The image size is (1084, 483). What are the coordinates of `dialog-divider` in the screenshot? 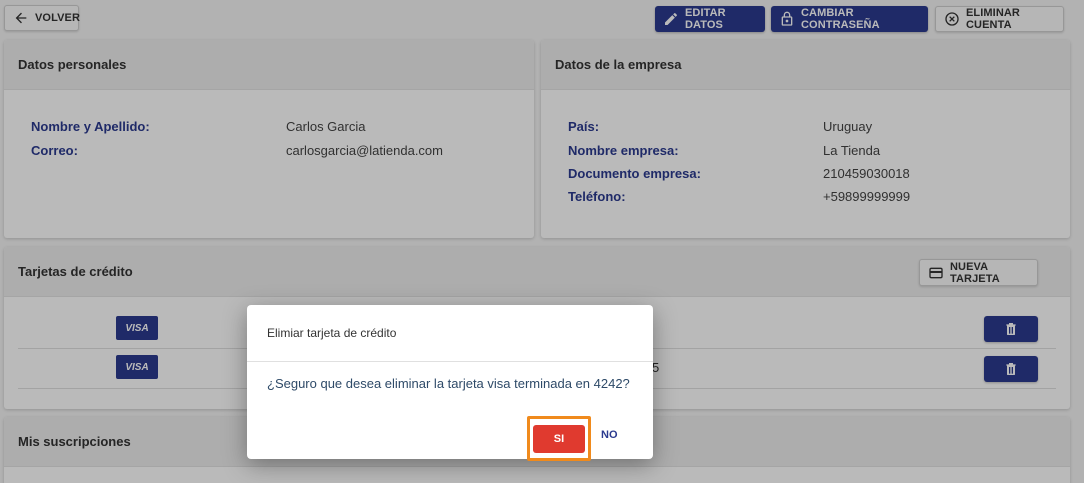 It's located at (450, 361).